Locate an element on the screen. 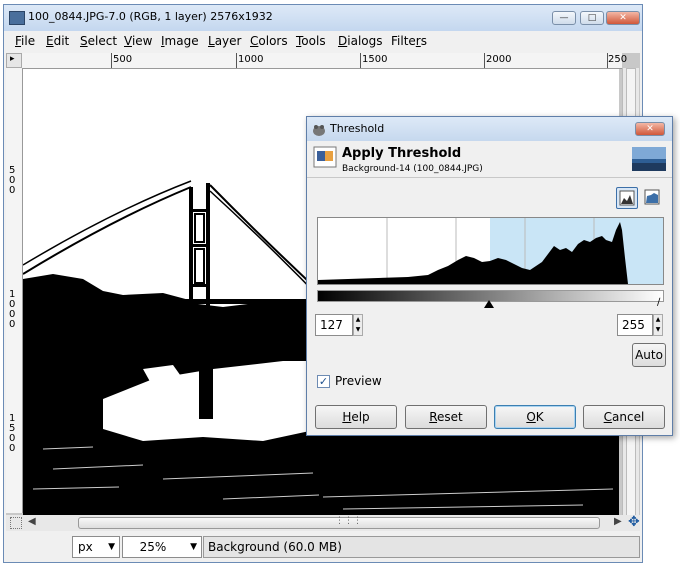 The image size is (680, 567). separator is located at coordinates (489, 177).